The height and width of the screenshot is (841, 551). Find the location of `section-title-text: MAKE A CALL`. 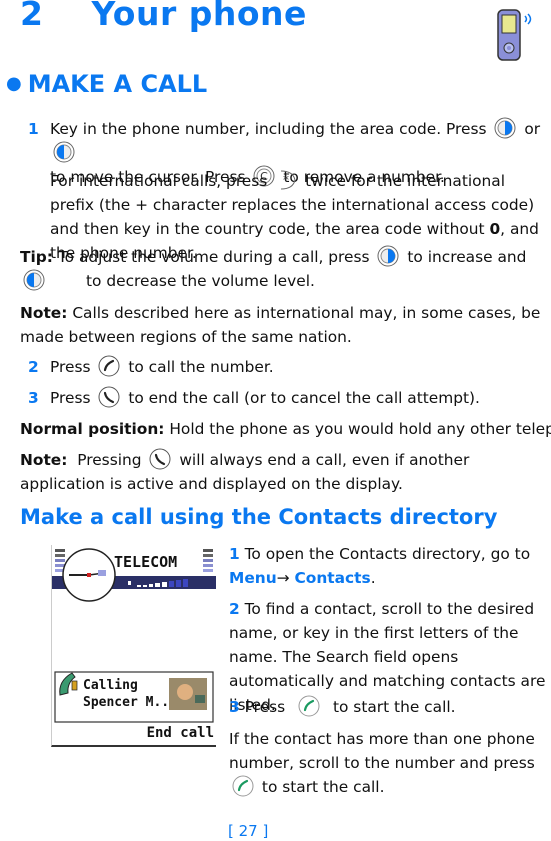

section-title-text: MAKE A CALL is located at coordinates (117, 84).